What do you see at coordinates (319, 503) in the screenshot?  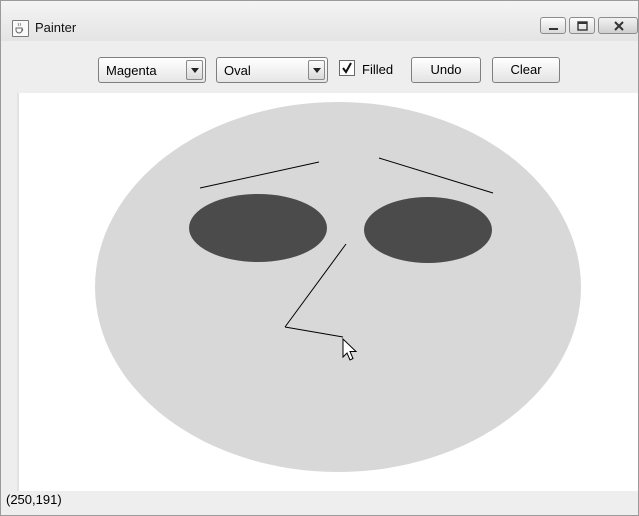 I see `status-bar: (250,191)` at bounding box center [319, 503].